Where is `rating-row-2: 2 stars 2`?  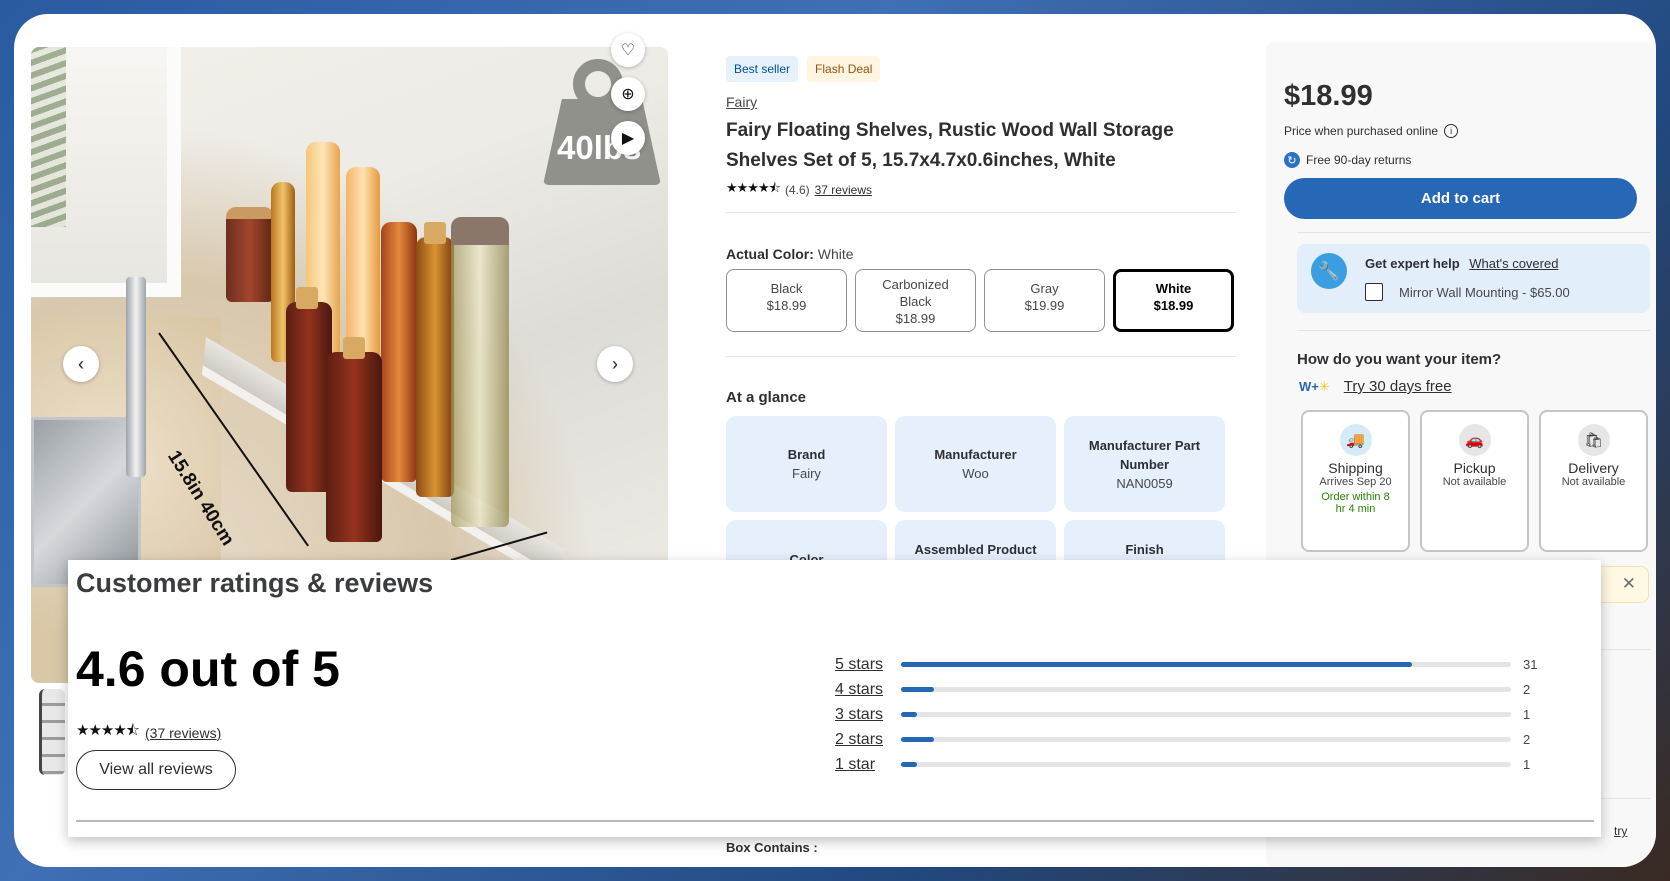
rating-row-2: 2 stars 2 is located at coordinates (1195, 739).